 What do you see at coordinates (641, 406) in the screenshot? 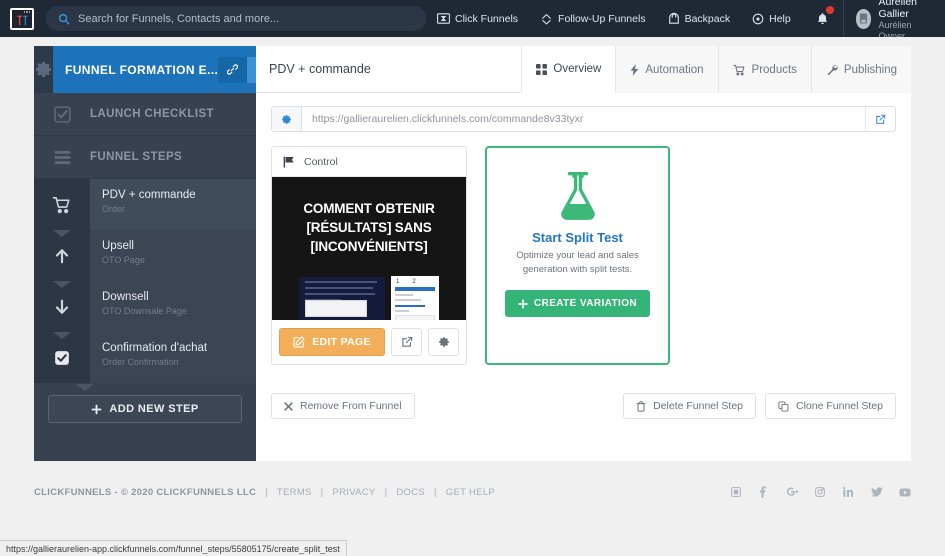
I see `trash-icon` at bounding box center [641, 406].